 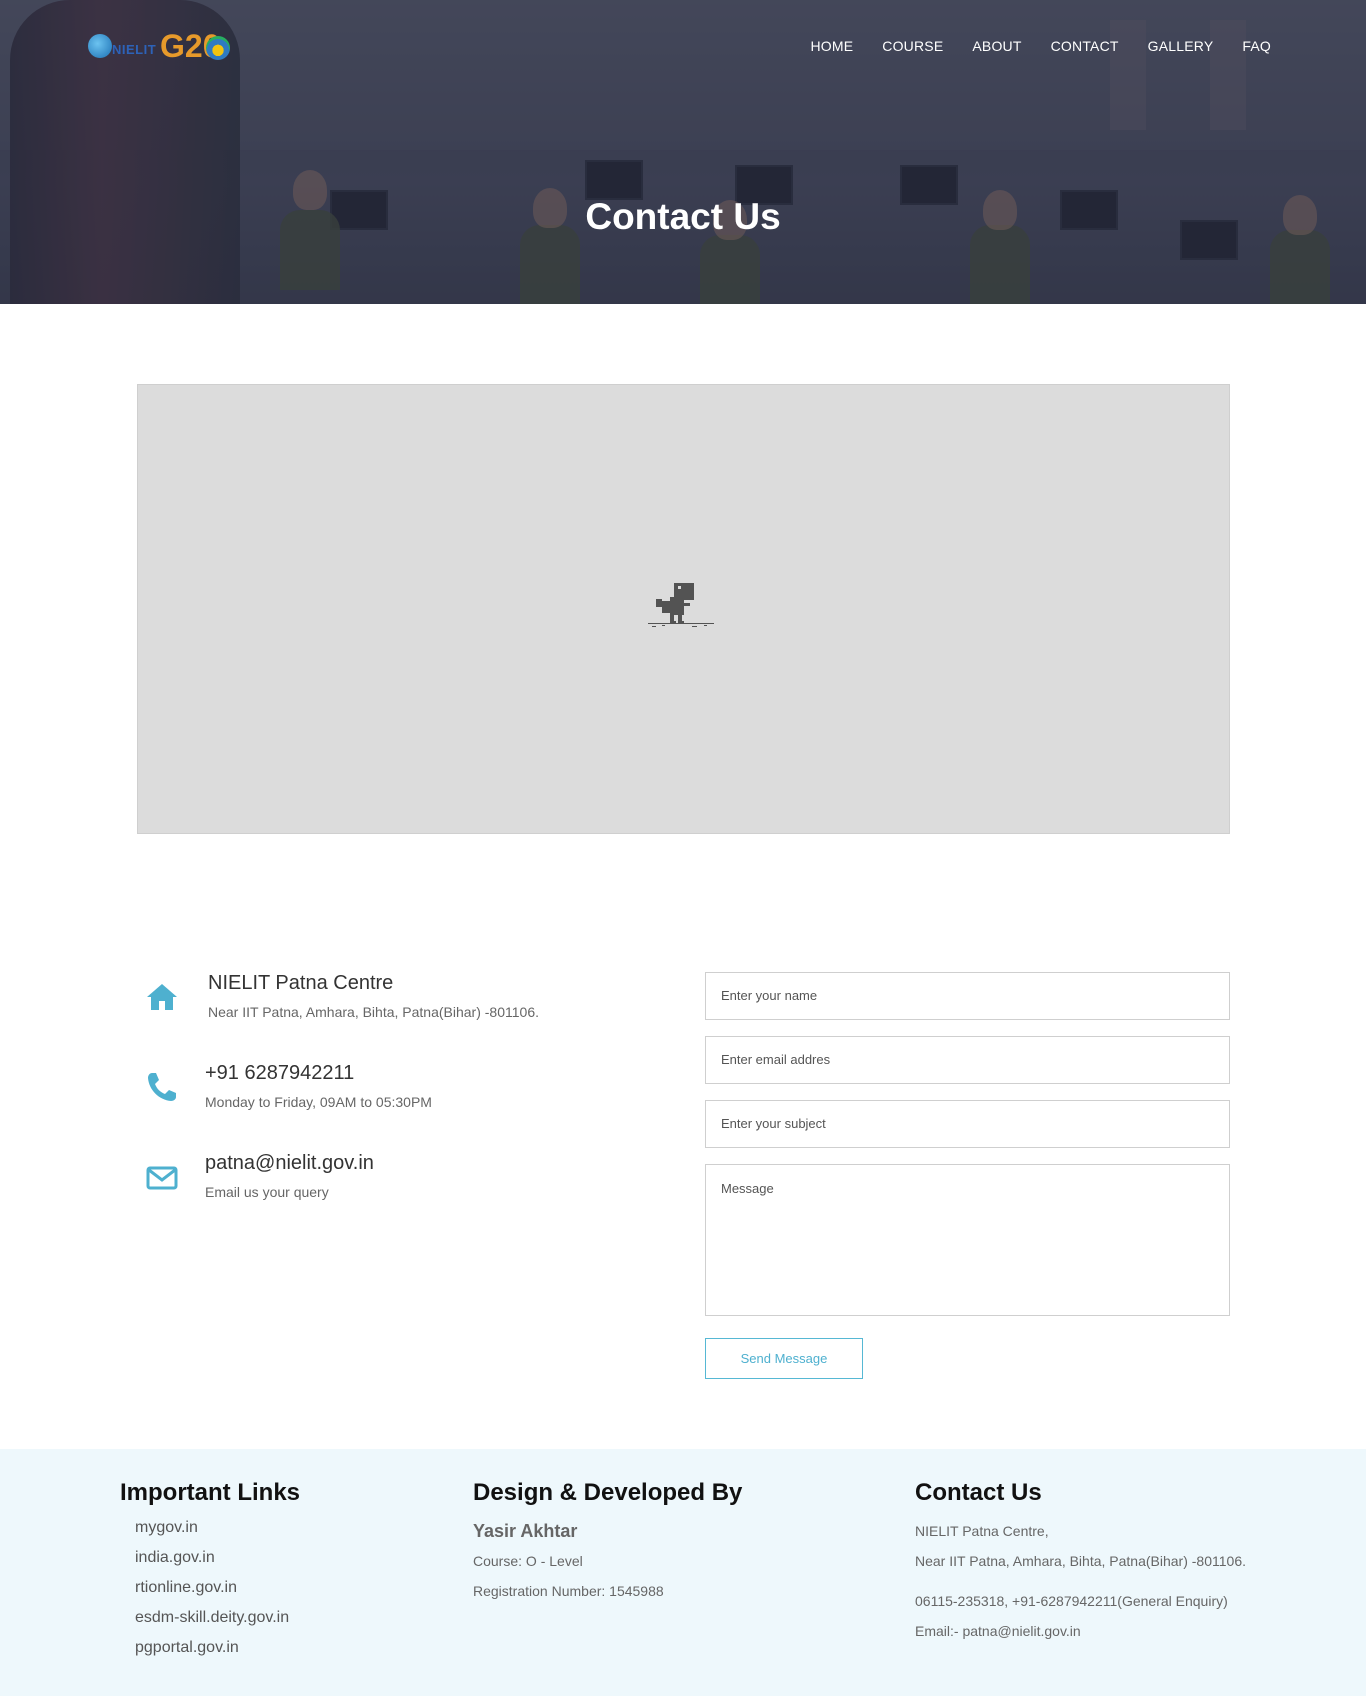 I want to click on footer-contact-line: NIELIT Patna Centre,, so click(x=982, y=1531).